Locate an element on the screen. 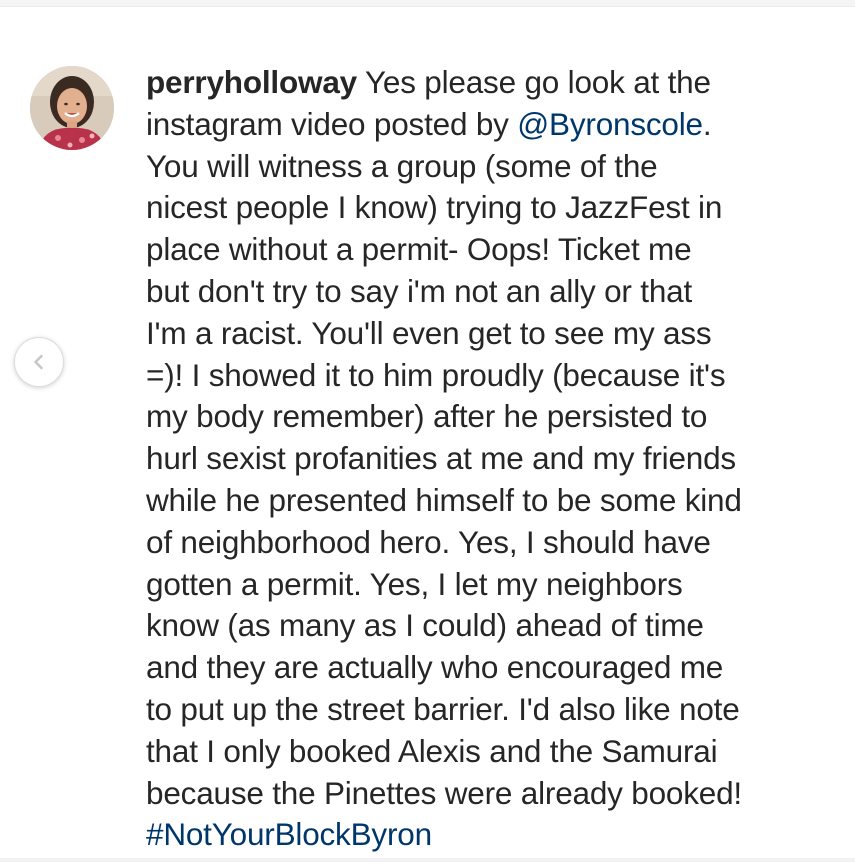  comment-text: Yes please go look at the is located at coordinates (537, 82).